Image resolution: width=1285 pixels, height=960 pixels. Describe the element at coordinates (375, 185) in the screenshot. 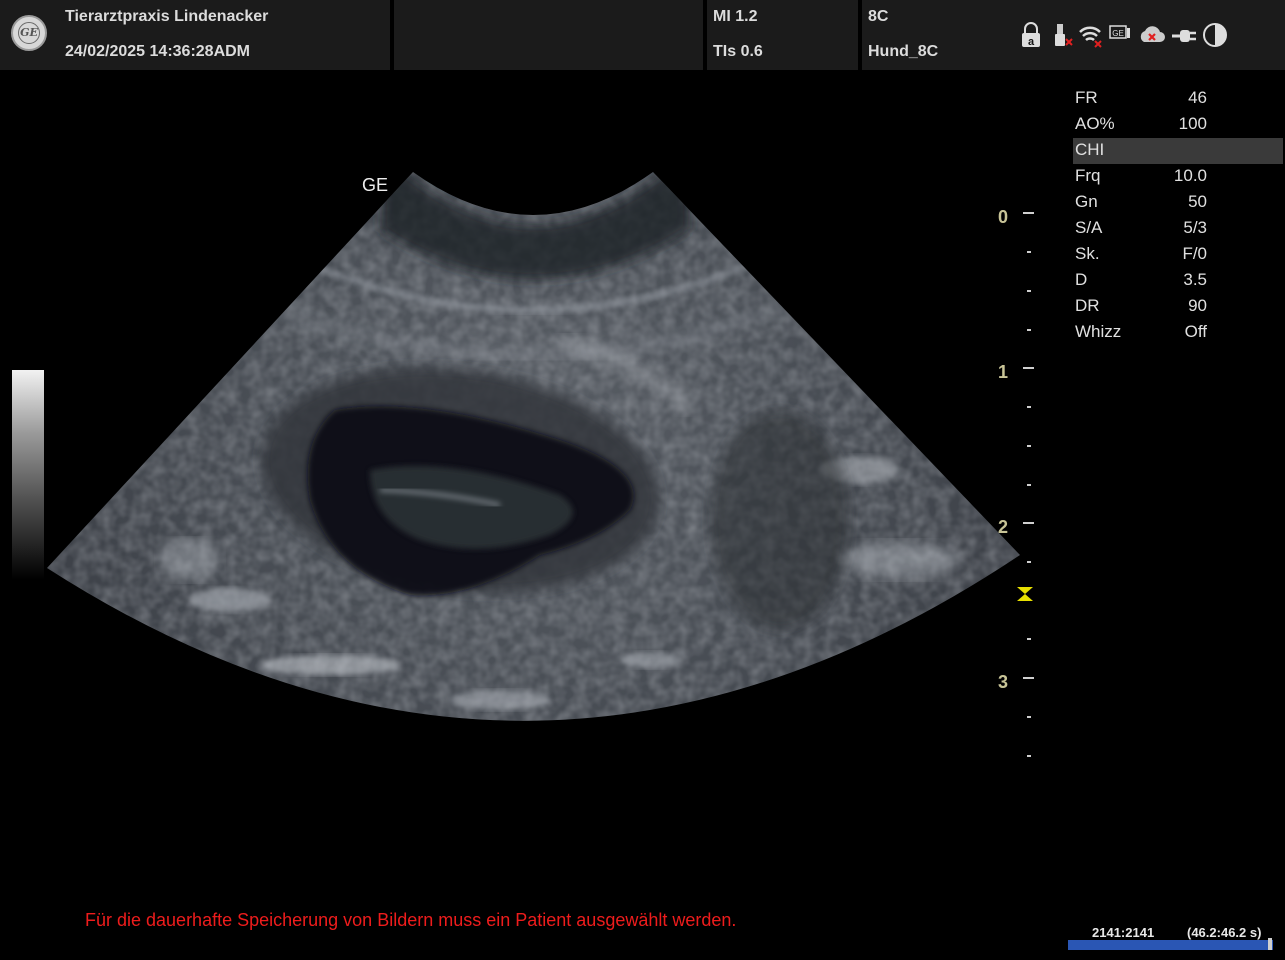

I see `vendor-label: GE` at that location.